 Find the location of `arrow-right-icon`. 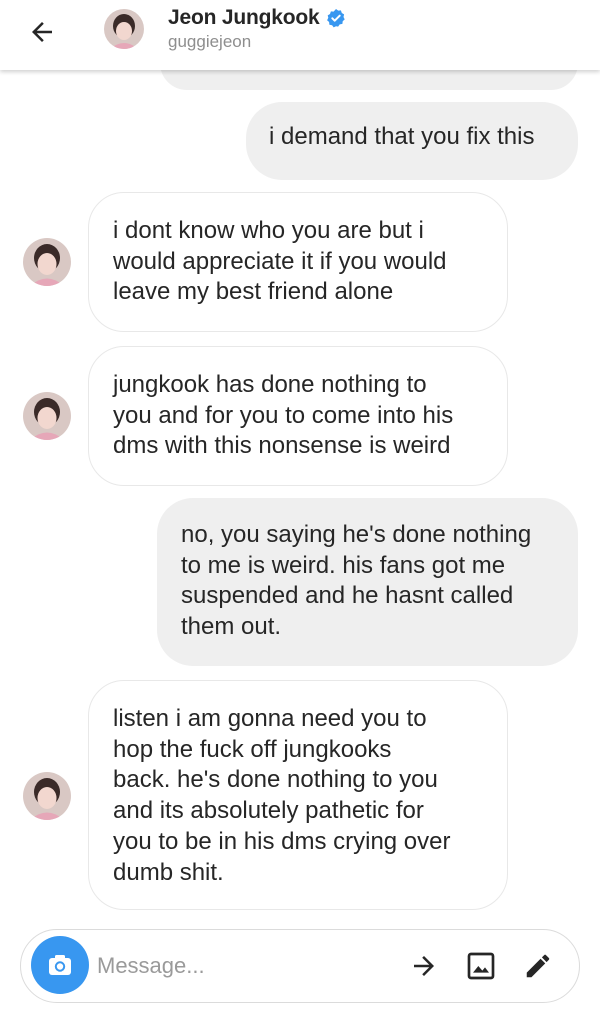

arrow-right-icon is located at coordinates (424, 966).